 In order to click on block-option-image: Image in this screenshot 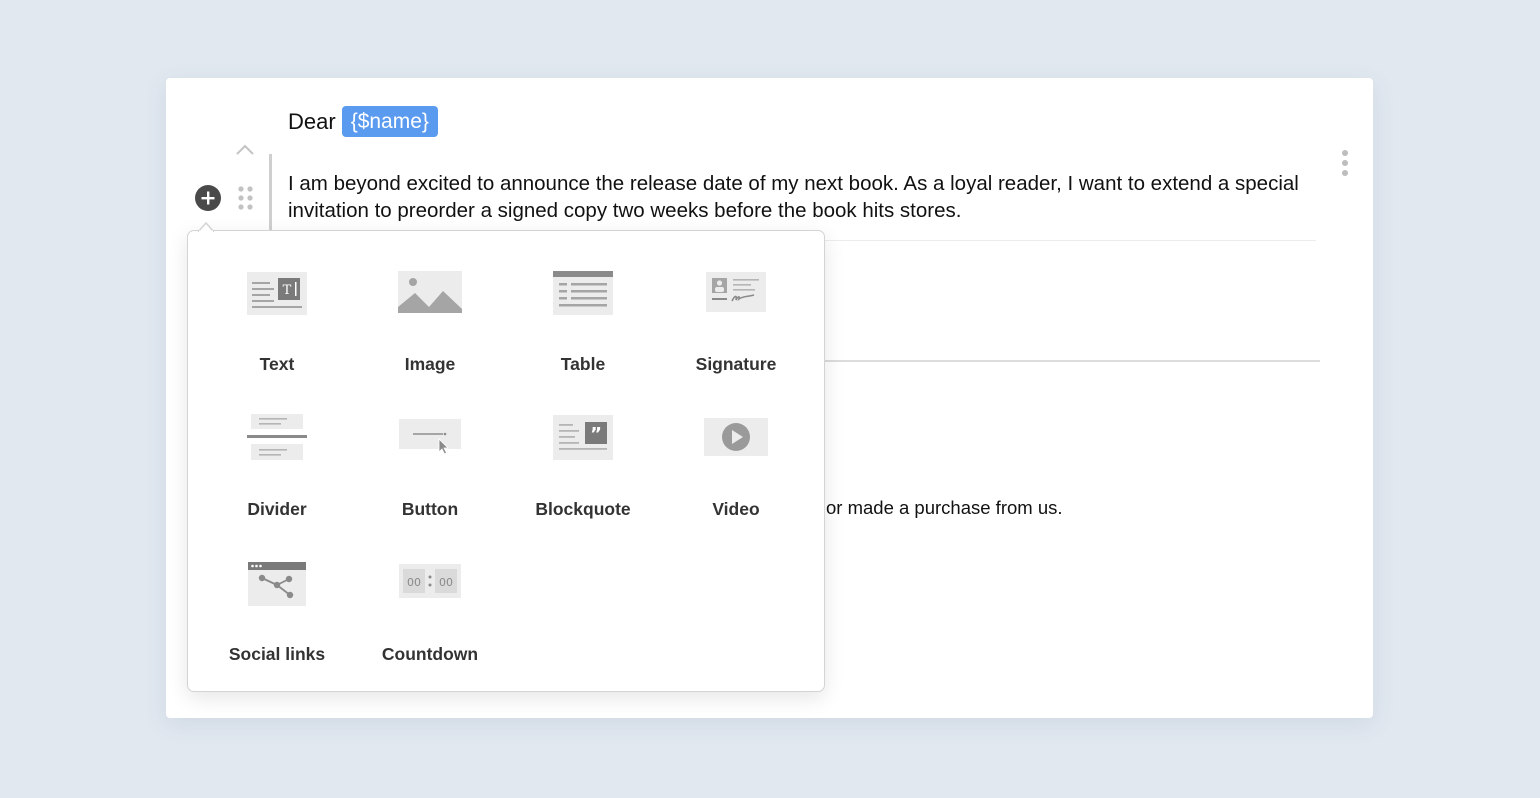, I will do `click(430, 334)`.